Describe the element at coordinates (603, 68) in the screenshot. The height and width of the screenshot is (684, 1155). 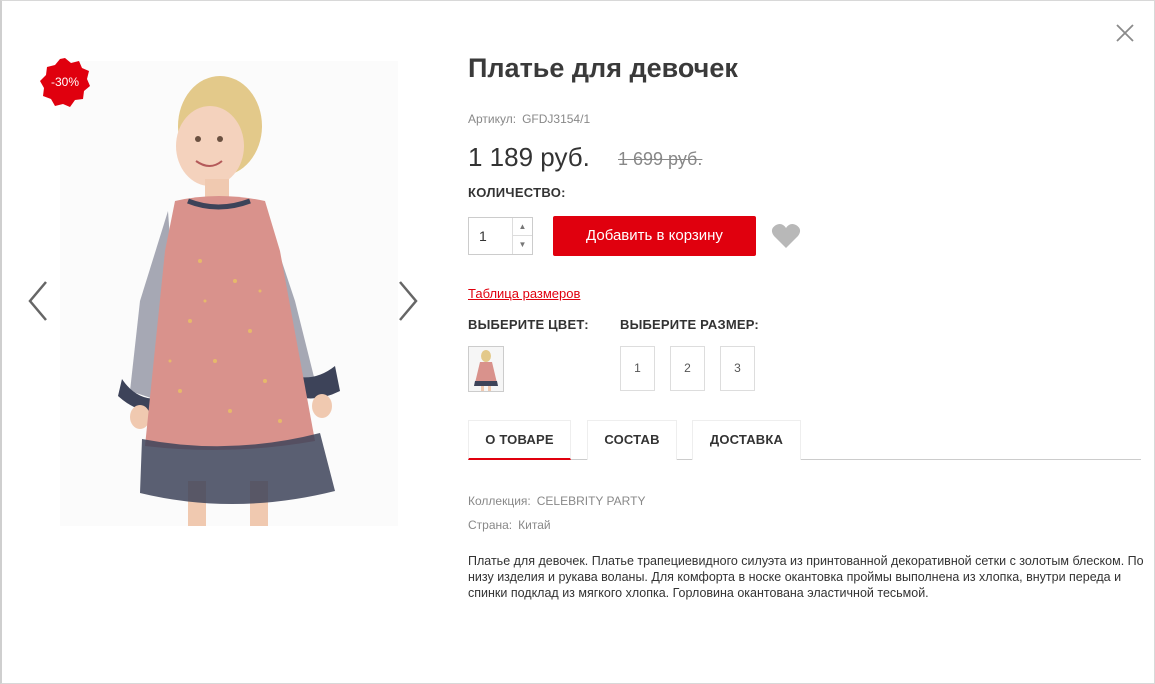
I see `page-title: Платье для девочек` at that location.